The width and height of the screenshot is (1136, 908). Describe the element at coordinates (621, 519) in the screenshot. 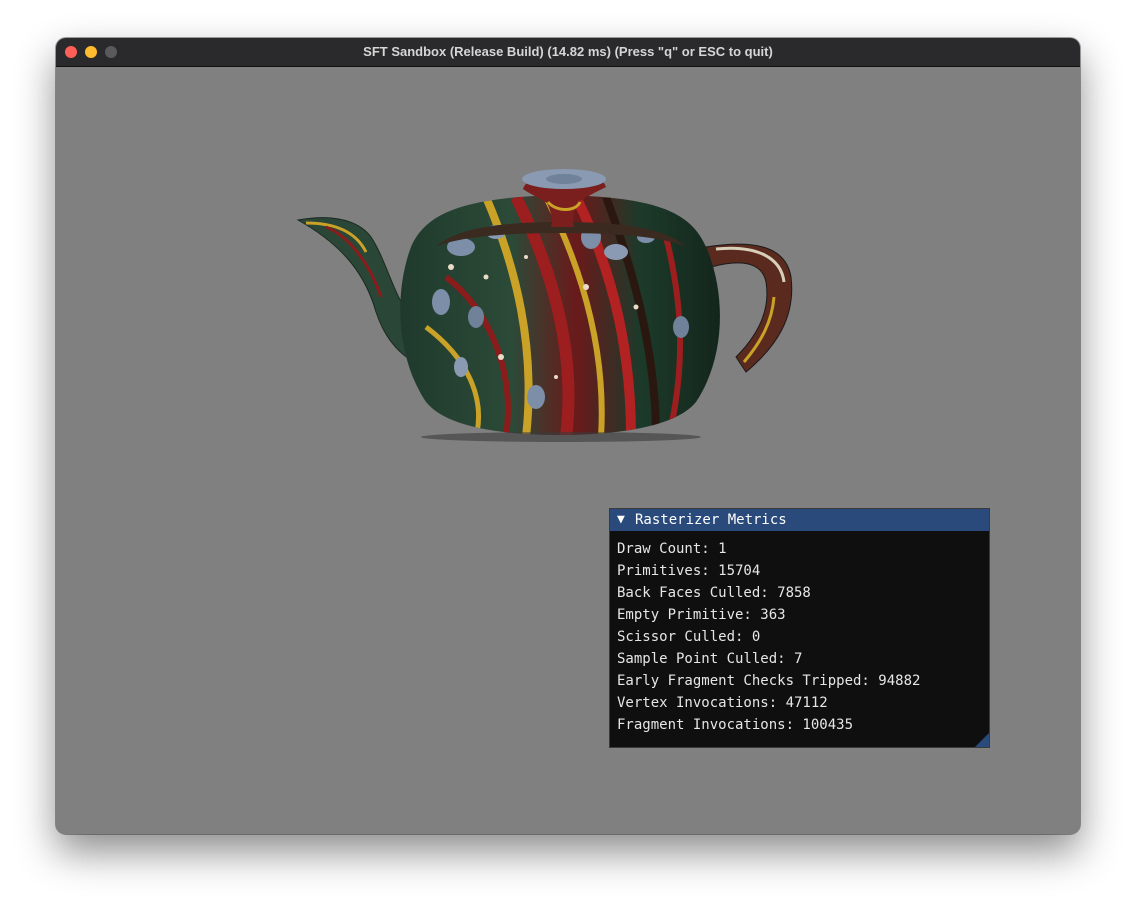

I see `triangle-down-icon: ▼` at that location.